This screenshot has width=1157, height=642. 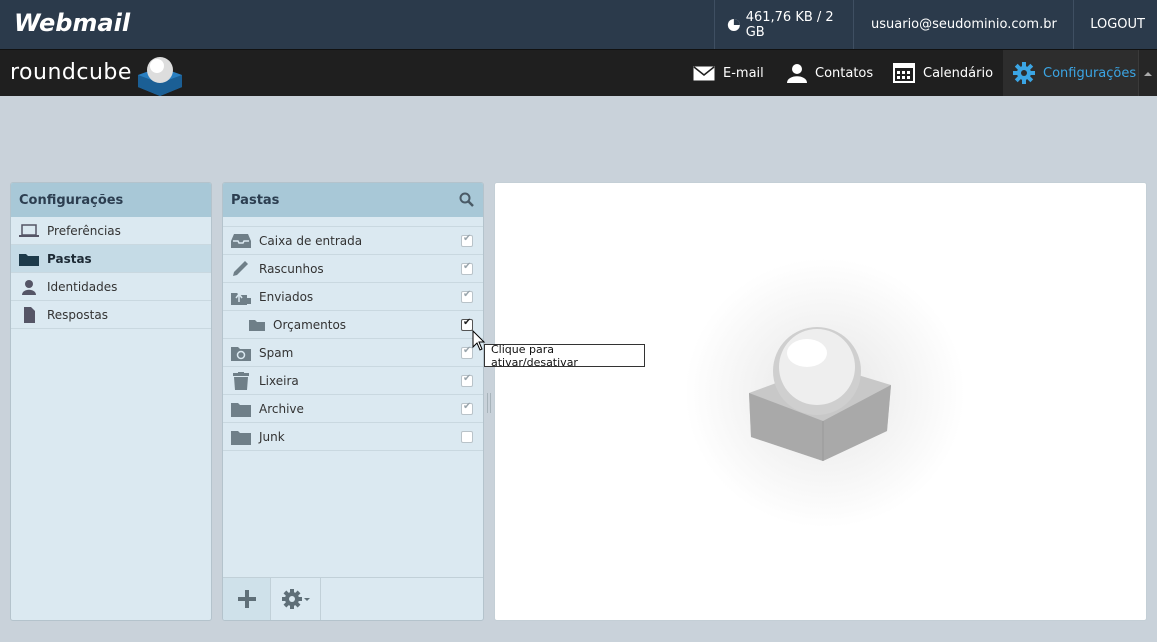 I want to click on panel-splitter, so click(x=489, y=403).